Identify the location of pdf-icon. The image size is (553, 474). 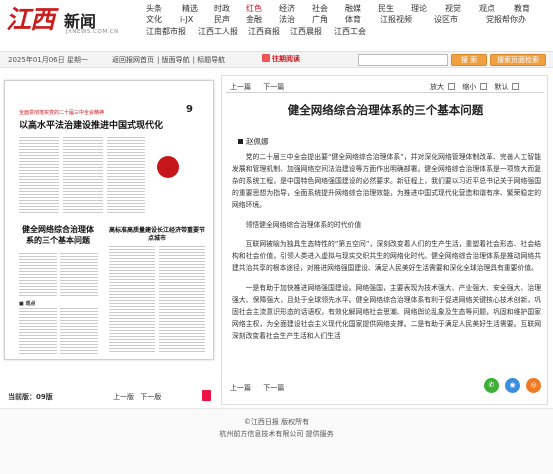
(206, 395).